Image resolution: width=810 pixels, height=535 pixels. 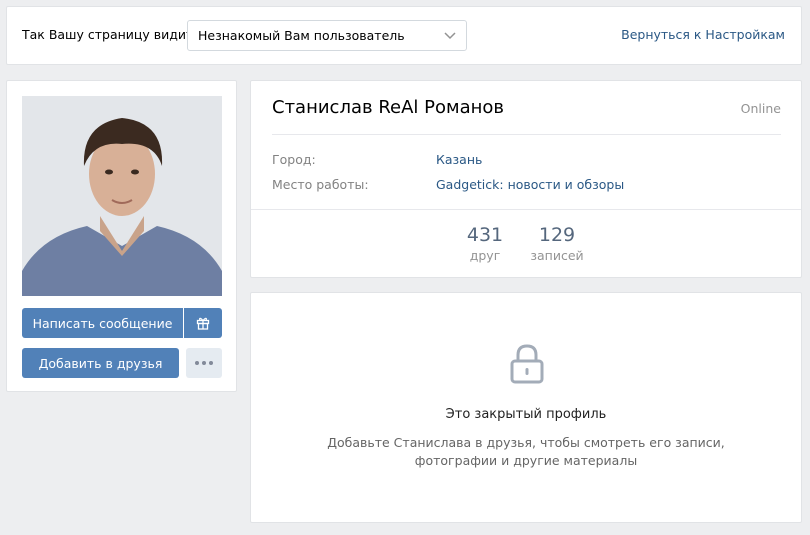 What do you see at coordinates (527, 364) in the screenshot?
I see `lock-icon` at bounding box center [527, 364].